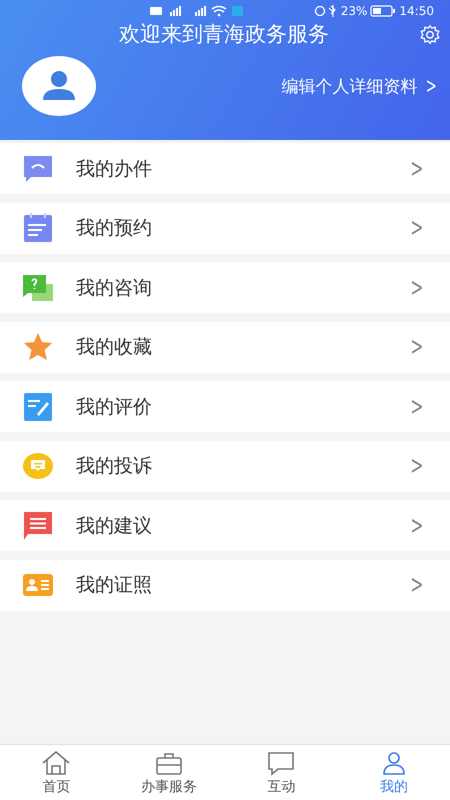 This screenshot has width=450, height=800. What do you see at coordinates (281, 763) in the screenshot?
I see `chat-bubble-icon` at bounding box center [281, 763].